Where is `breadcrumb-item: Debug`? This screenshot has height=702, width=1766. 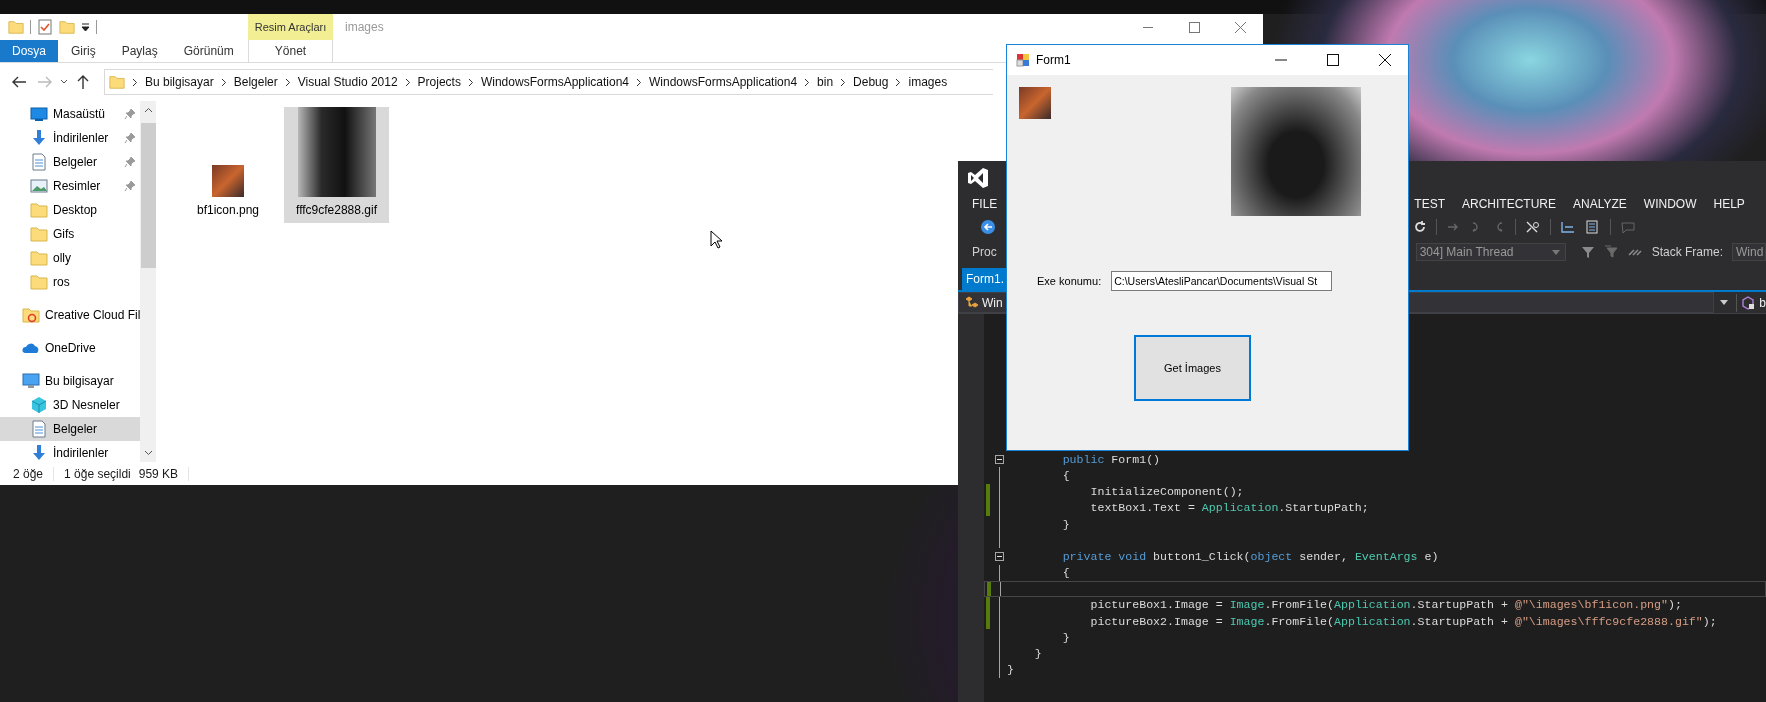 breadcrumb-item: Debug is located at coordinates (871, 82).